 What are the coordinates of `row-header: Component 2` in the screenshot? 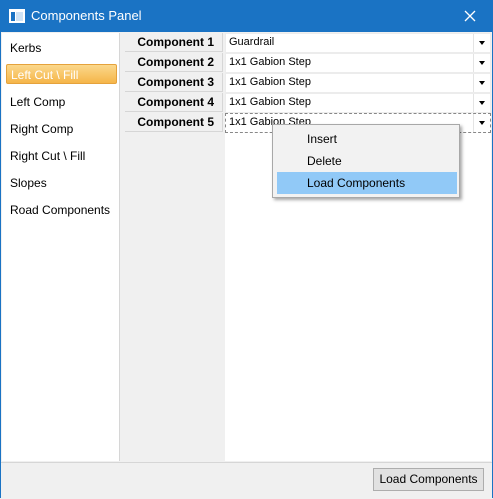 It's located at (174, 62).